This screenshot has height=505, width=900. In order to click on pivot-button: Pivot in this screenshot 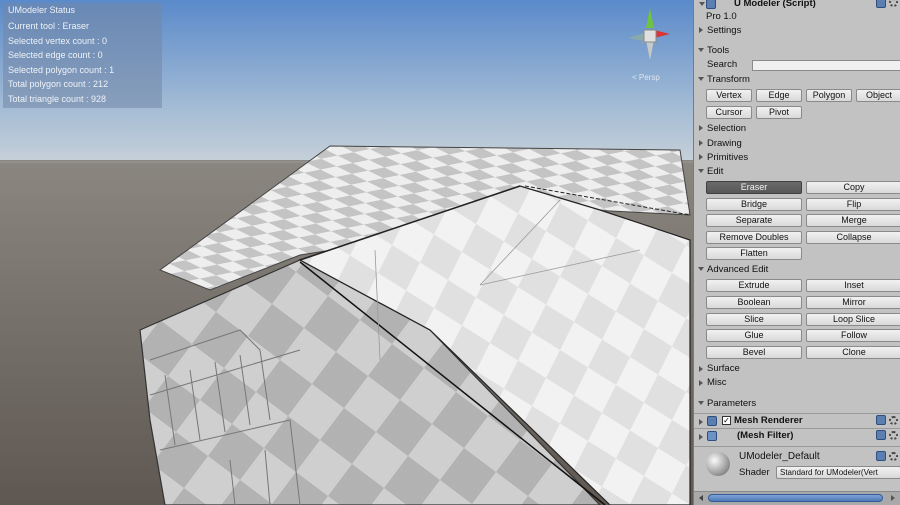, I will do `click(779, 112)`.